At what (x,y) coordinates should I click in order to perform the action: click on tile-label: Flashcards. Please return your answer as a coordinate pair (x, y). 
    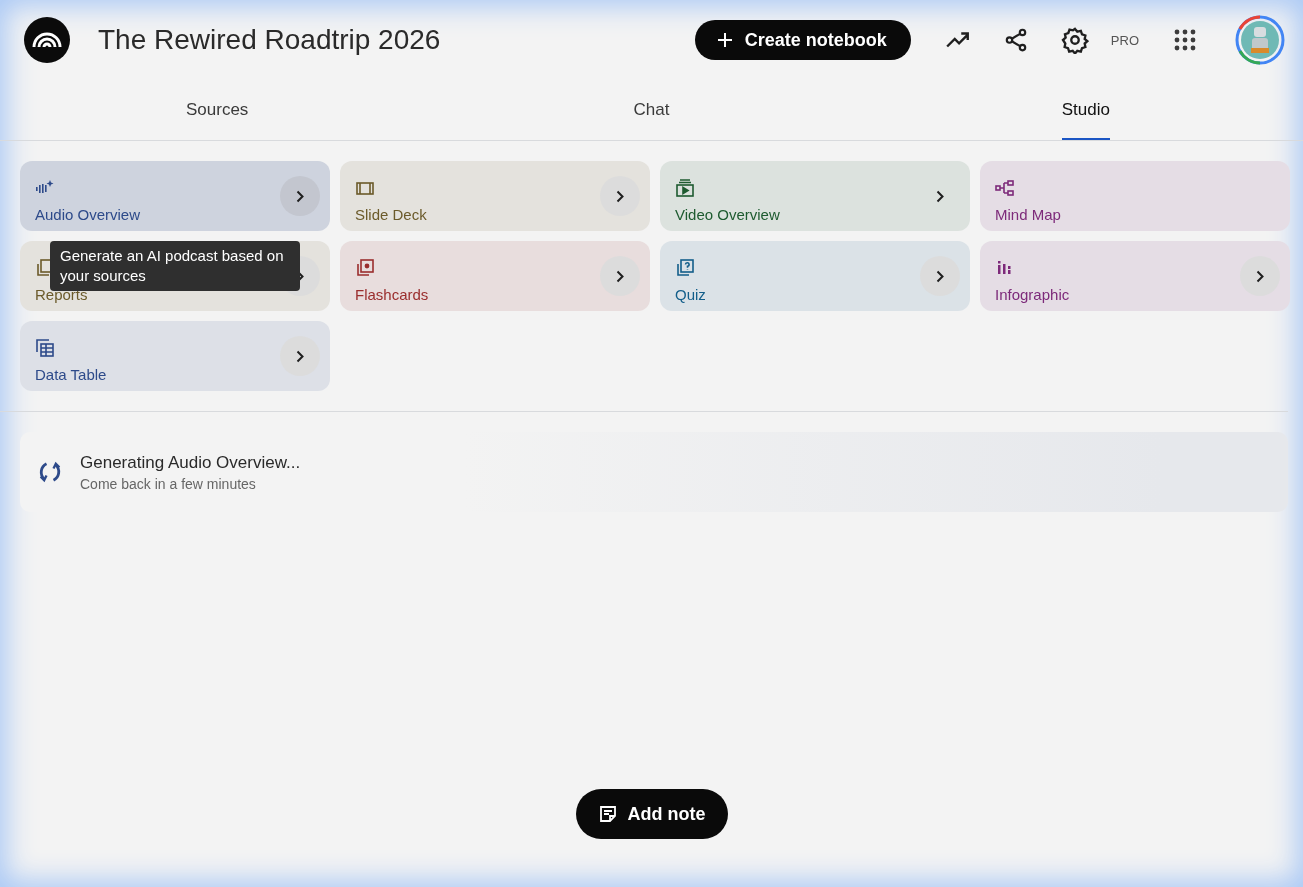
    Looking at the image, I should click on (392, 294).